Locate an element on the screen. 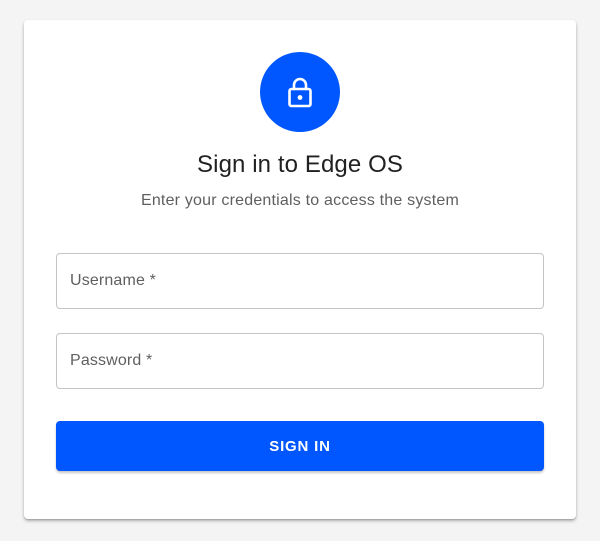 This screenshot has height=541, width=600. username-field: Username * is located at coordinates (300, 281).